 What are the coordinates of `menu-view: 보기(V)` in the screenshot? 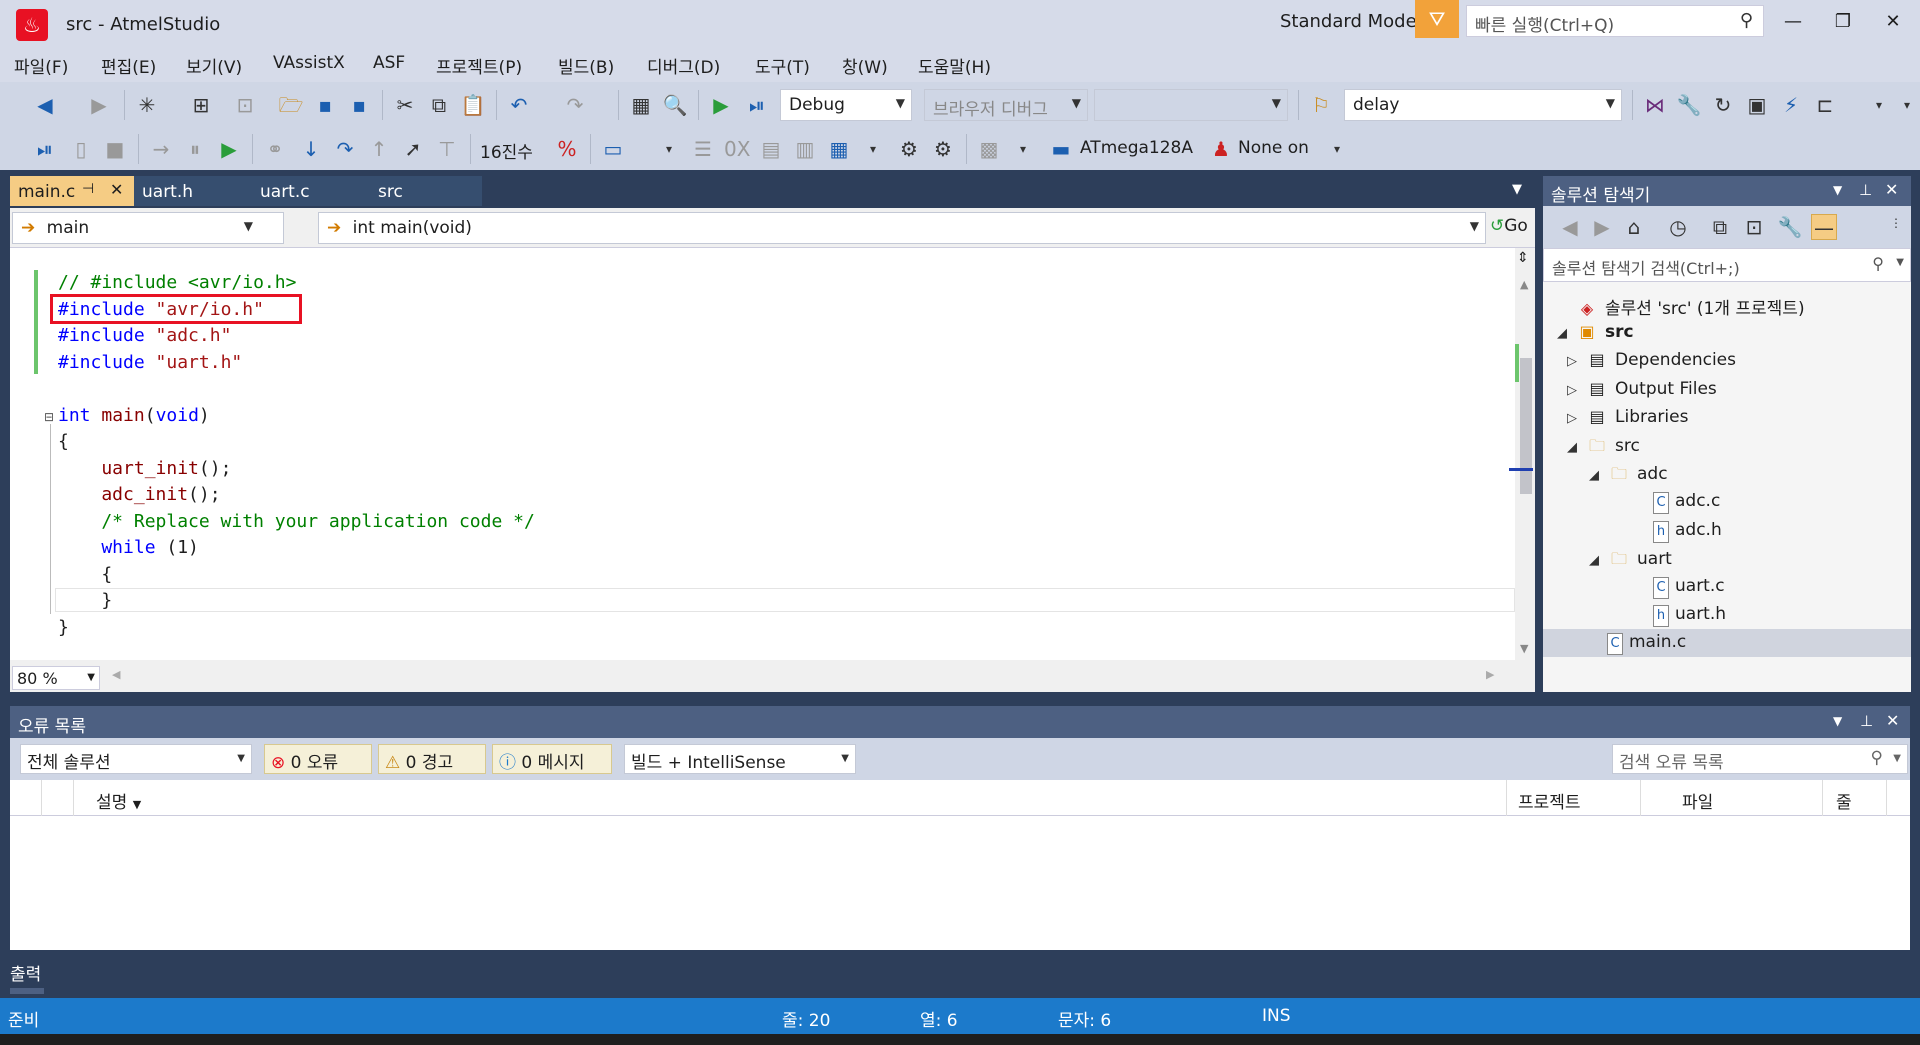 It's located at (214, 65).